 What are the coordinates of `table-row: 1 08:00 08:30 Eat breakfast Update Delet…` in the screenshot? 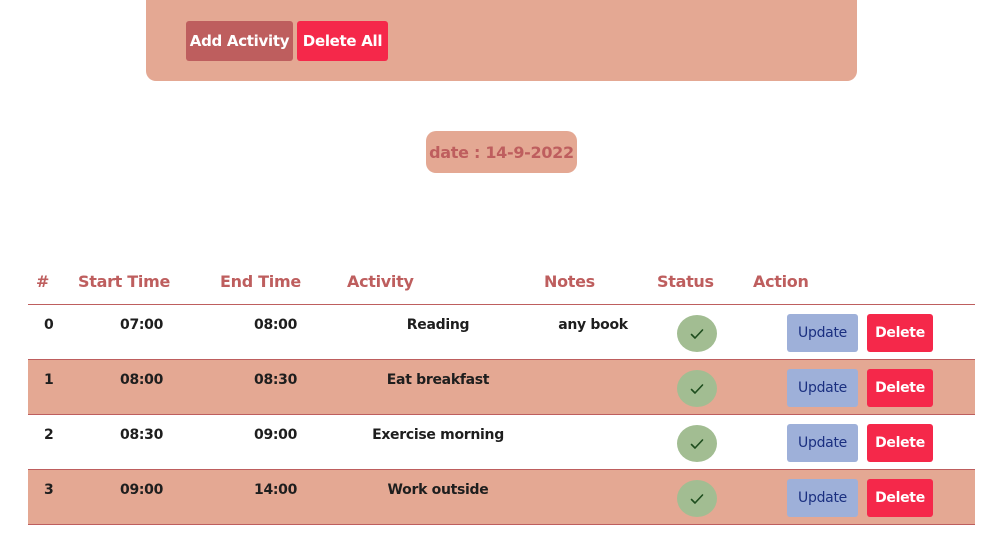 It's located at (501, 387).